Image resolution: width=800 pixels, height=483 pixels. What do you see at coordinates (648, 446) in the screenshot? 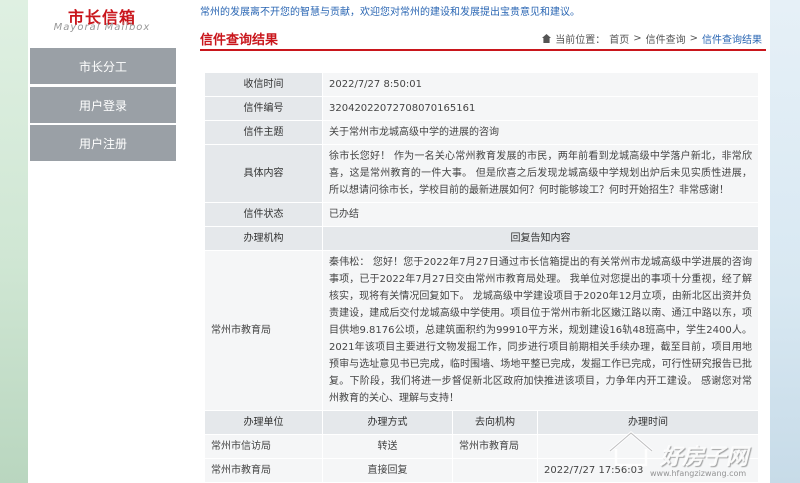
I see `process-time` at bounding box center [648, 446].